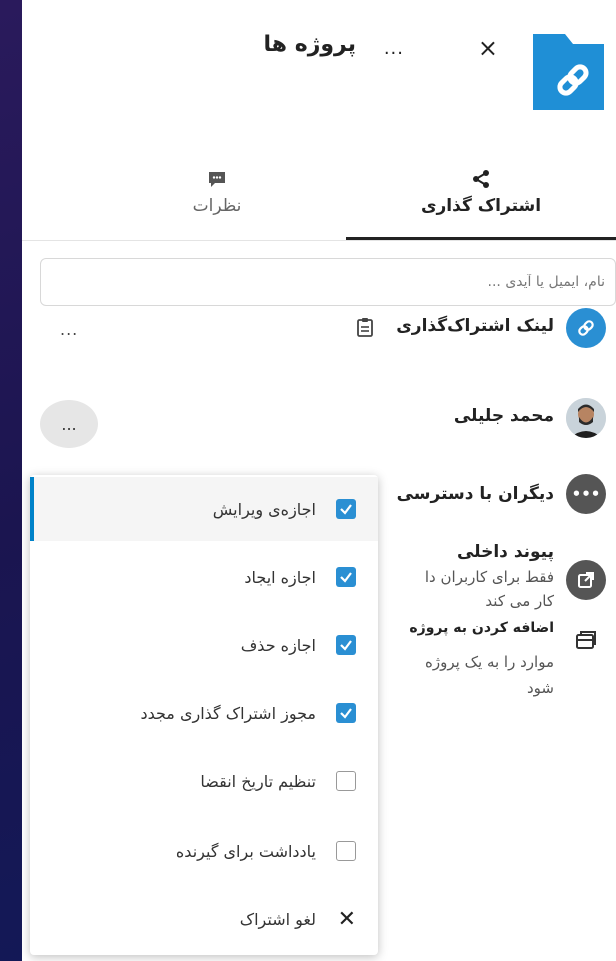  What do you see at coordinates (204, 509) in the screenshot?
I see `menu-item-allow-edit: اجازه‌ی ویرایش` at bounding box center [204, 509].